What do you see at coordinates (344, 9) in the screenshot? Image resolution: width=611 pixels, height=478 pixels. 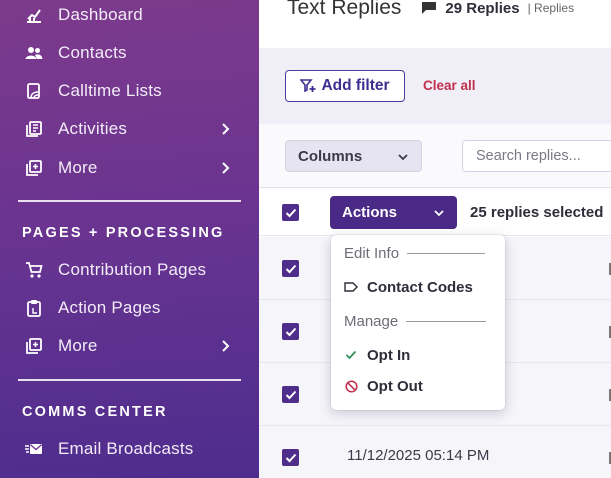 I see `page-title: Text Replies` at bounding box center [344, 9].